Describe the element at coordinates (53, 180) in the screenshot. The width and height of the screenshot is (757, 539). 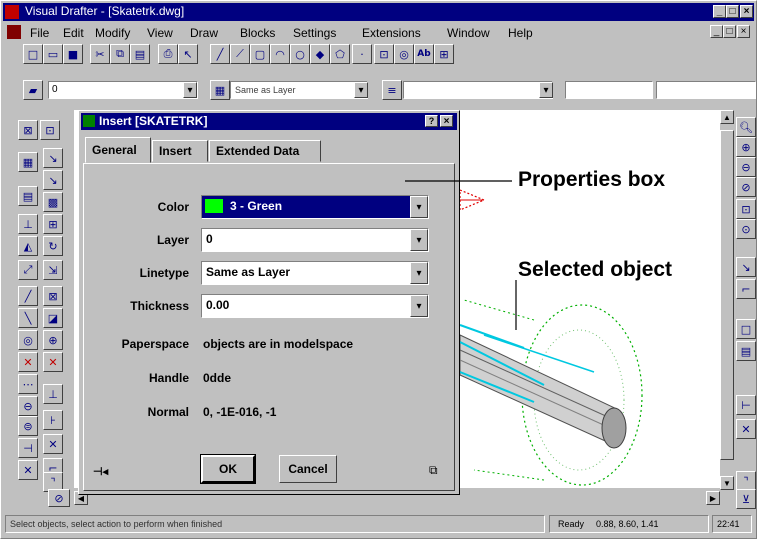
I see `tool-copy-icon: ↘` at that location.